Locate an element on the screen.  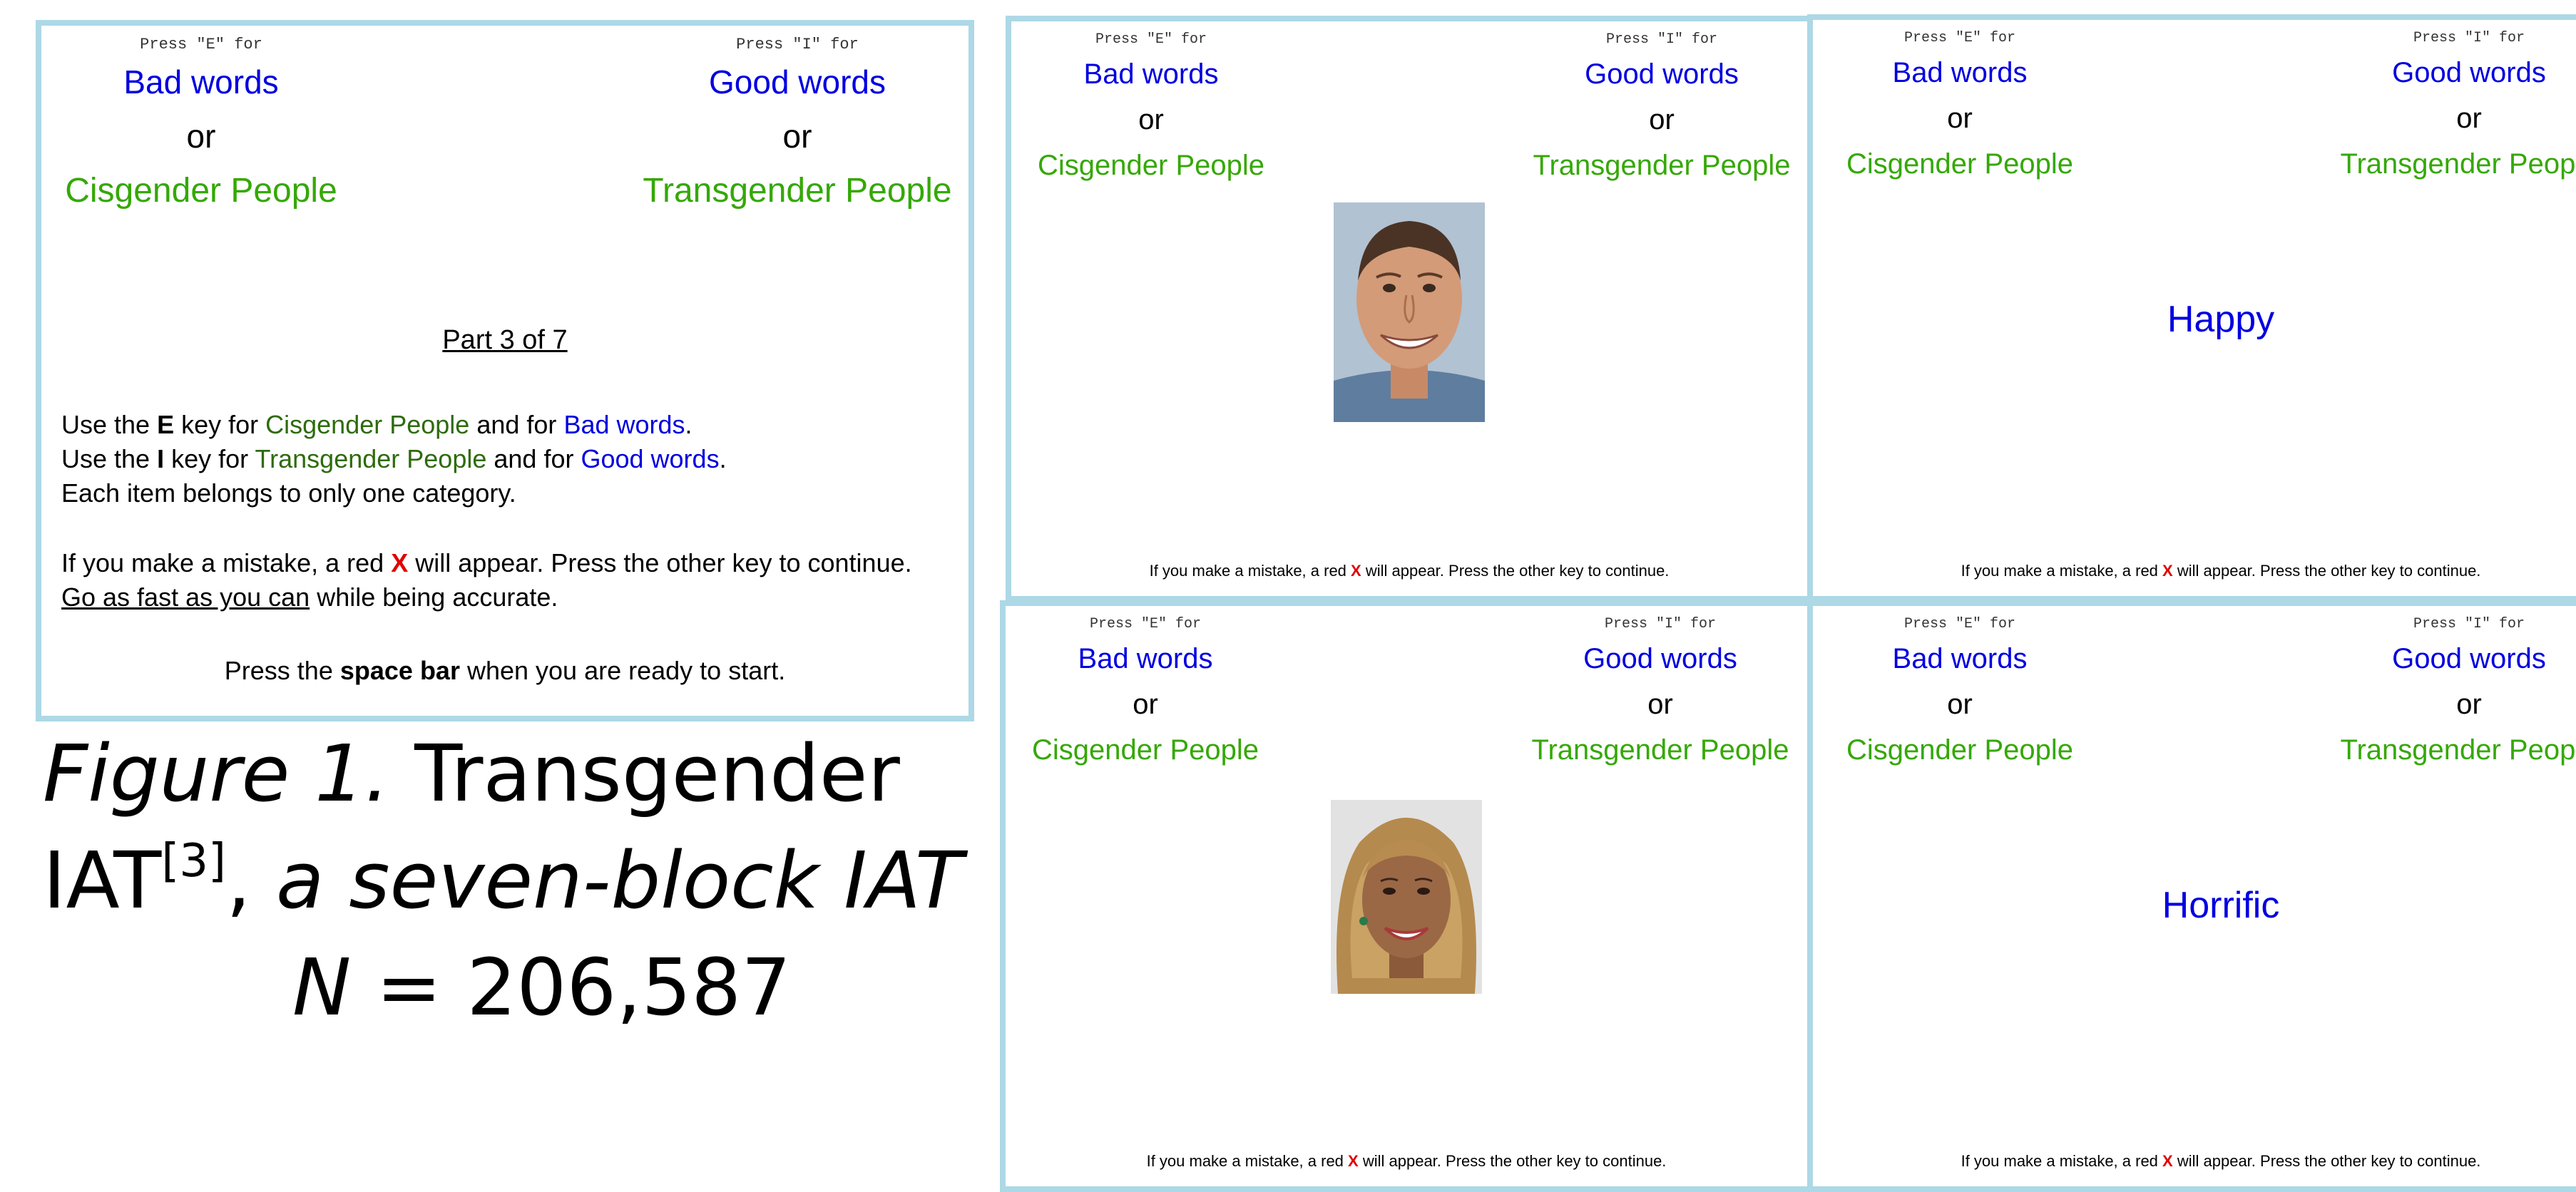
n-label: N is located at coordinates (322, 987).